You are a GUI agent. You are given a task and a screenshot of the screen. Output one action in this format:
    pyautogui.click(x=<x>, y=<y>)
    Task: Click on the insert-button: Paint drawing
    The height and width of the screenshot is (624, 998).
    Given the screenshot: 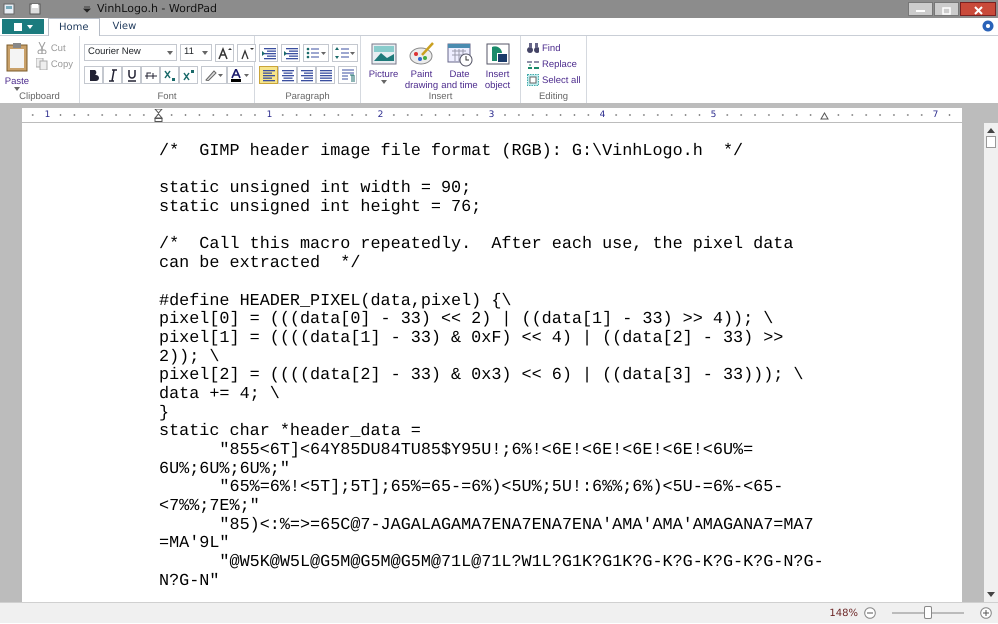 What is the action you would take?
    pyautogui.click(x=421, y=66)
    